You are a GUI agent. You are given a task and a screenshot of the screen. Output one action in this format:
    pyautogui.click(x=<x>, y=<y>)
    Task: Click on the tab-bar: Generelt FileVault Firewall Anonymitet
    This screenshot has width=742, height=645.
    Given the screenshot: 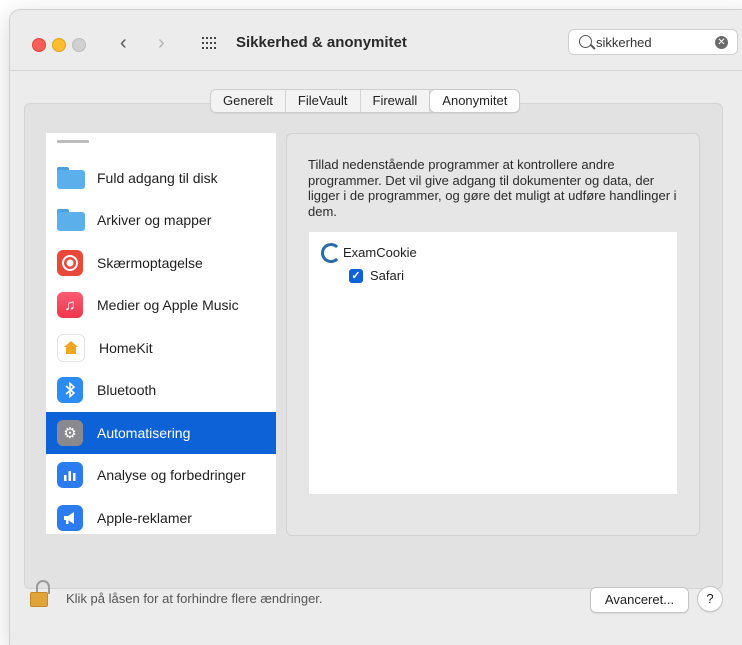 What is the action you would take?
    pyautogui.click(x=365, y=101)
    